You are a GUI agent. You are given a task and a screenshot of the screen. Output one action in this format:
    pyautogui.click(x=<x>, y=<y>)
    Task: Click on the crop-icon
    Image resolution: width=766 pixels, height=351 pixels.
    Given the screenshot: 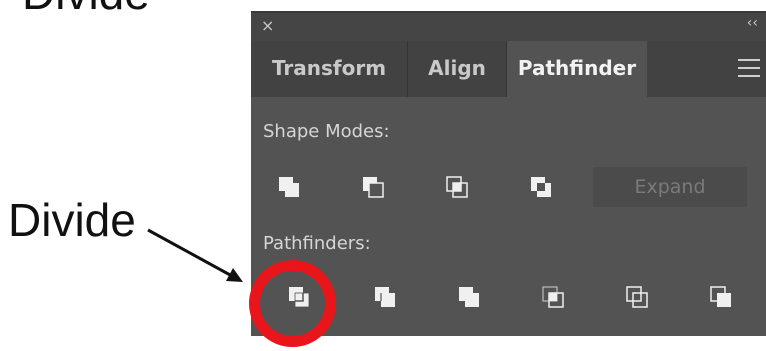 What is the action you would take?
    pyautogui.click(x=553, y=297)
    